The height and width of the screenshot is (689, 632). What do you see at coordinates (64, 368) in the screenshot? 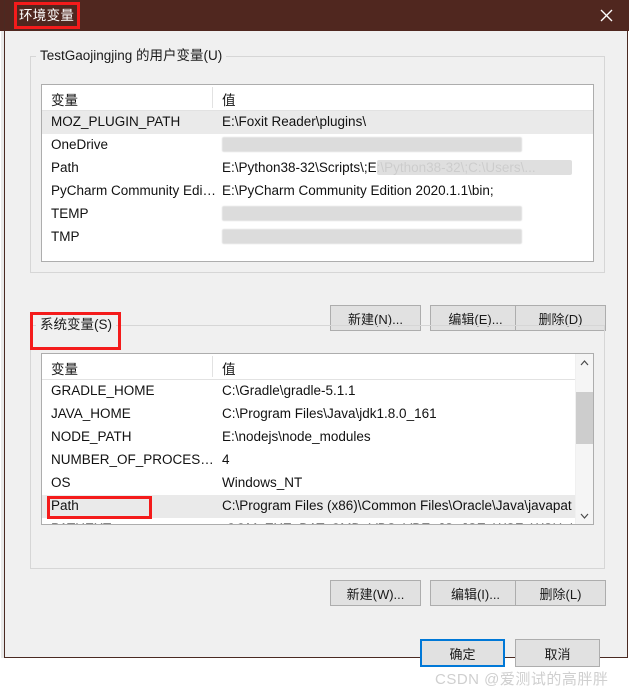
I see `system-column-header-name: 变量` at bounding box center [64, 368].